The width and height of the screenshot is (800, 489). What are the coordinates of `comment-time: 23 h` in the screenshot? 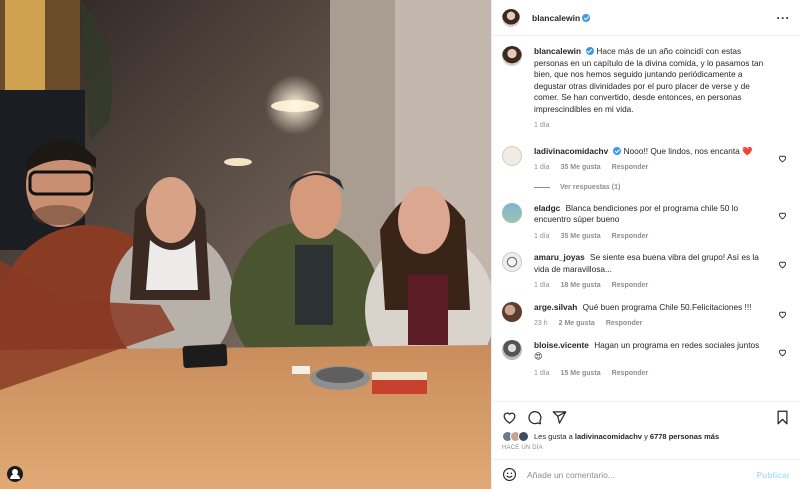 It's located at (541, 324).